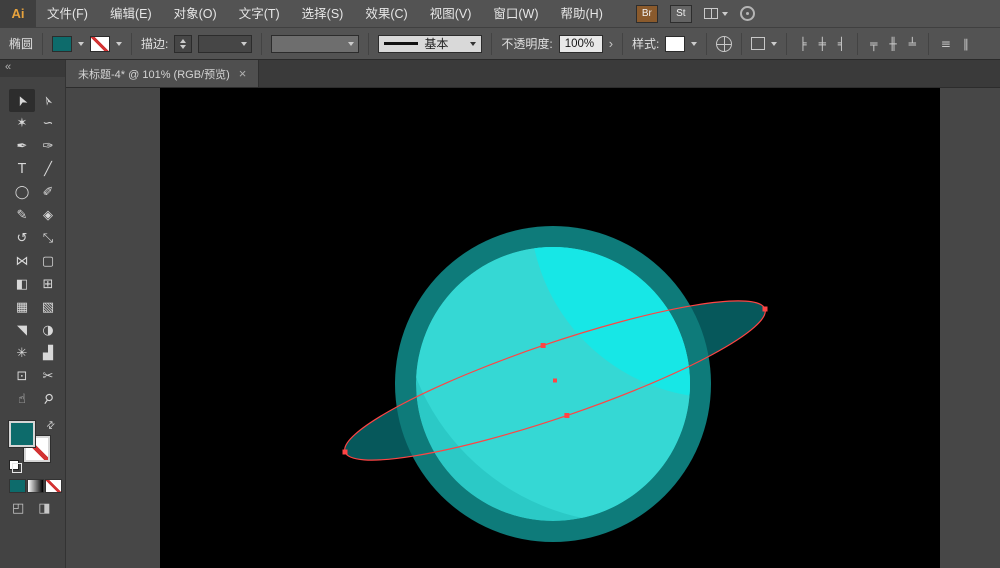  What do you see at coordinates (62, 43) in the screenshot?
I see `fill-color-control` at bounding box center [62, 43].